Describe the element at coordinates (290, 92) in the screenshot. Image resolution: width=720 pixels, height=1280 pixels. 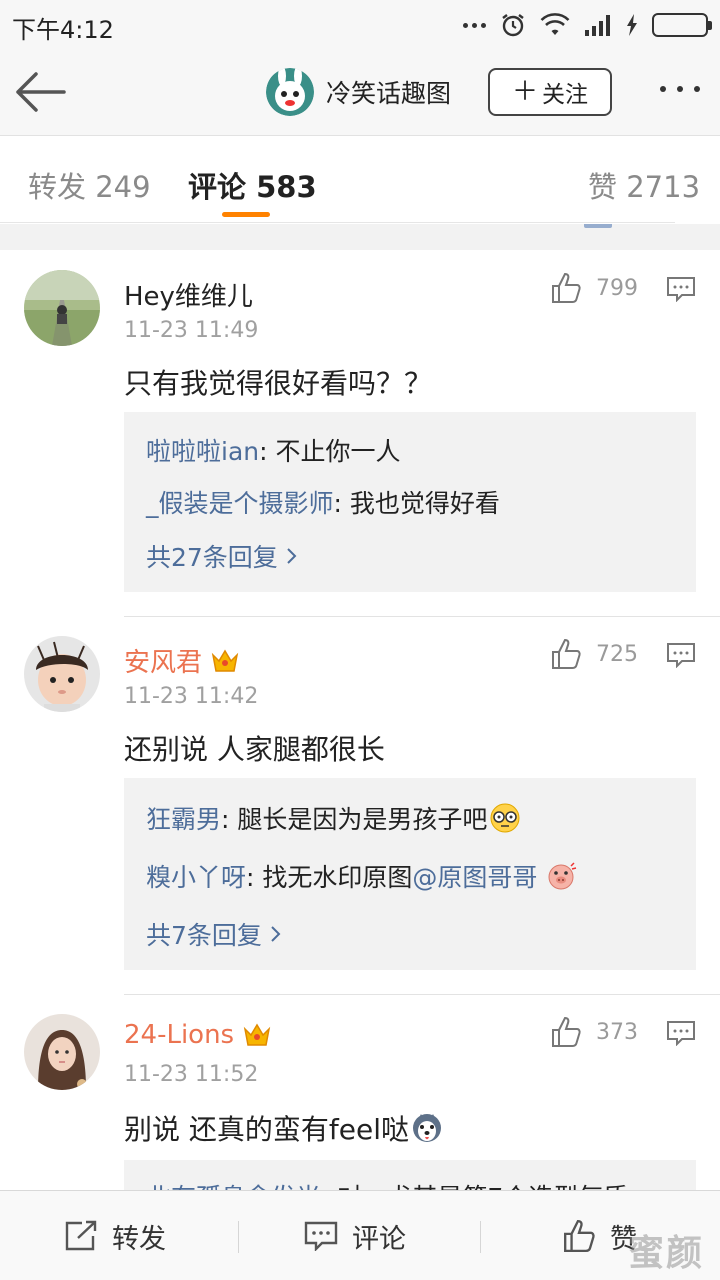
I see `account-avatar` at that location.